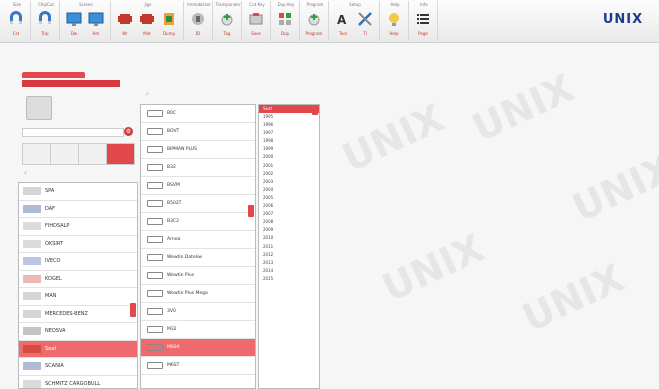 The height and width of the screenshot is (389, 659). I want to click on model-list-item: Arnea, so click(198, 240).